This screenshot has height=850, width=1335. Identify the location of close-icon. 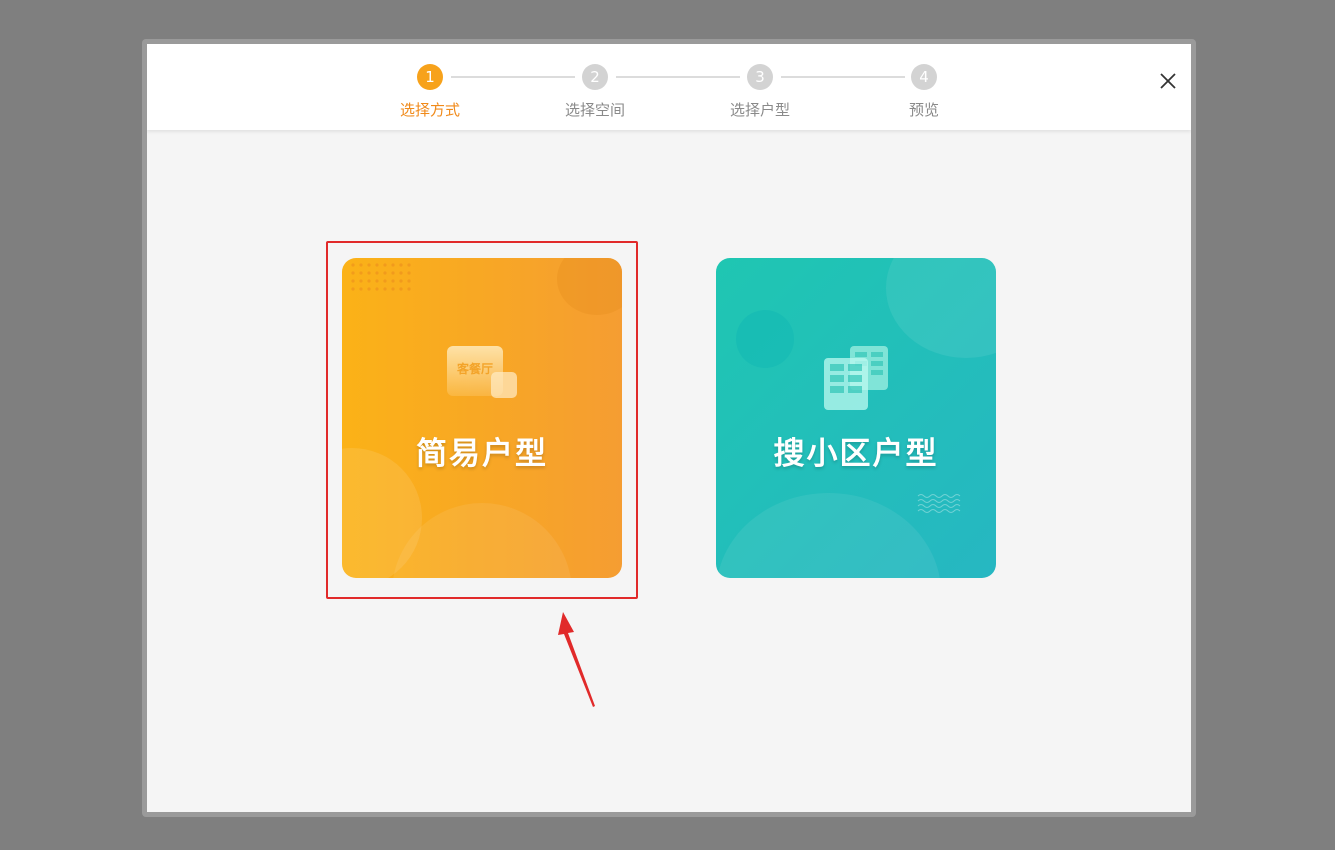
(1168, 81).